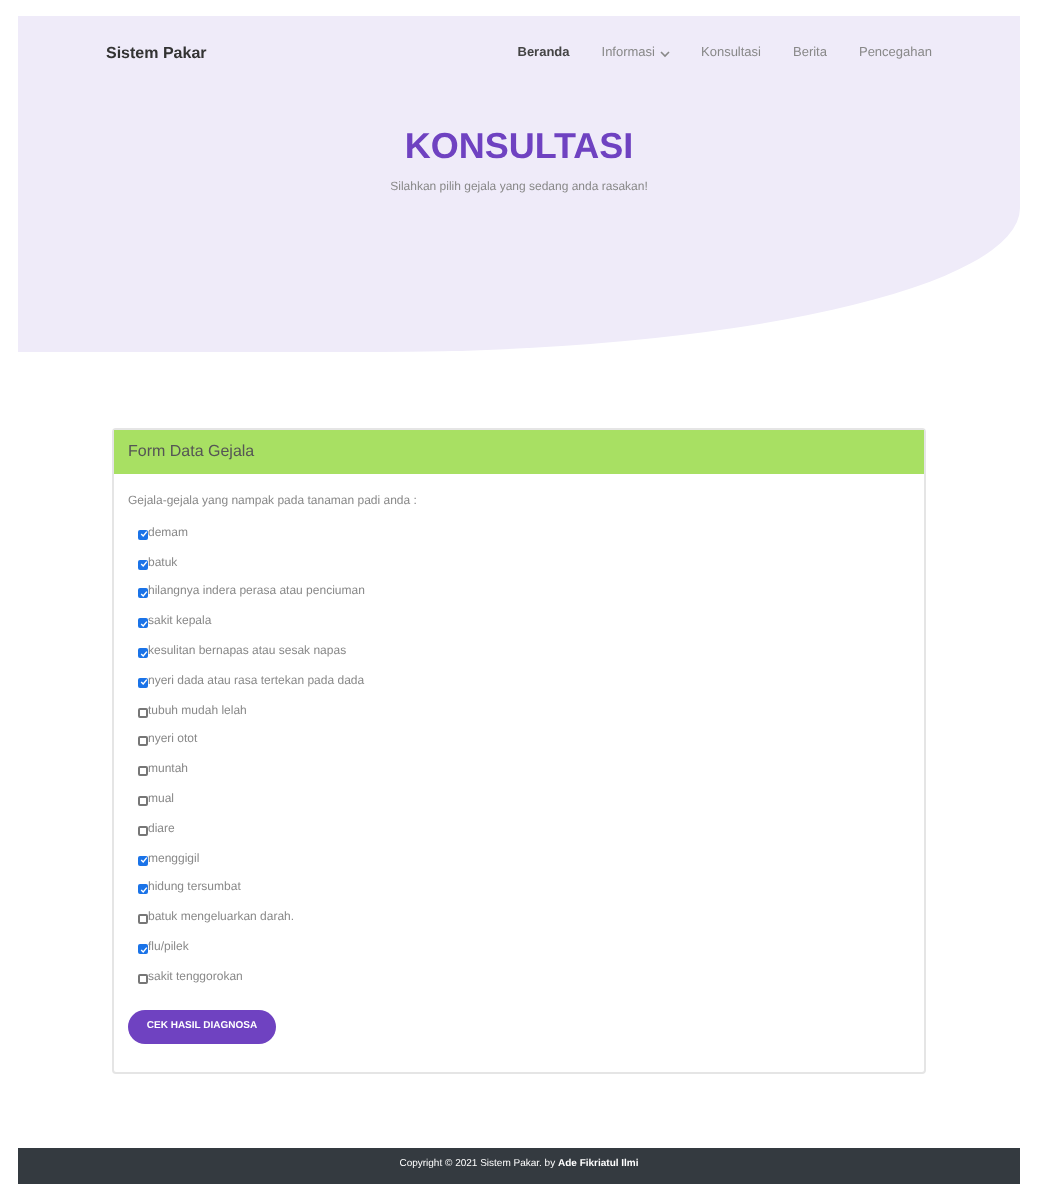  Describe the element at coordinates (519, 146) in the screenshot. I see `page-title: KONSULTASI` at that location.